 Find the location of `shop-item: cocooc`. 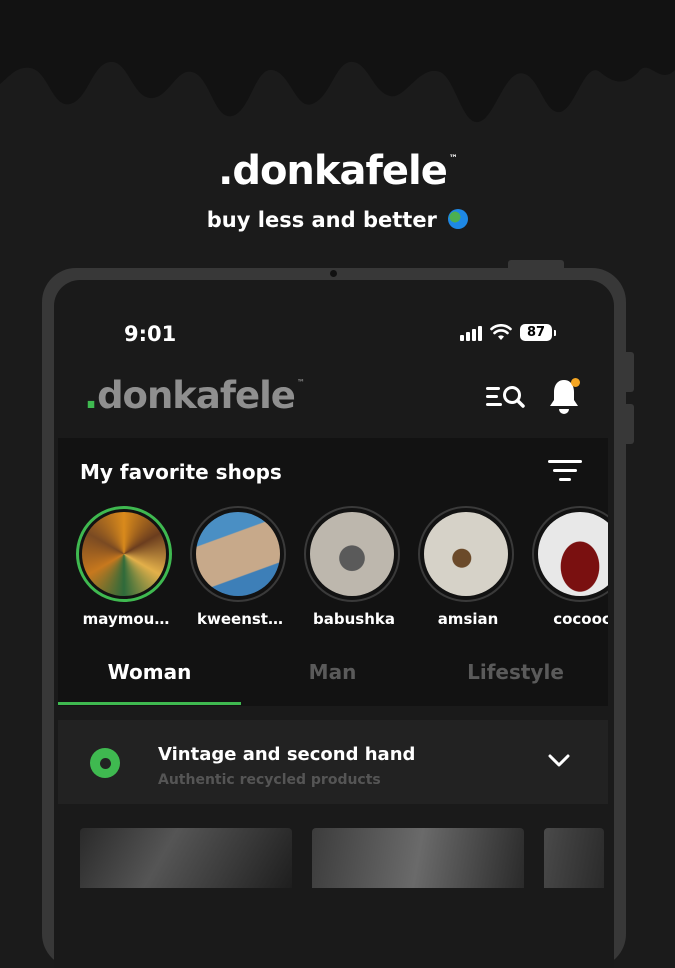

shop-item: cocooc is located at coordinates (570, 567).